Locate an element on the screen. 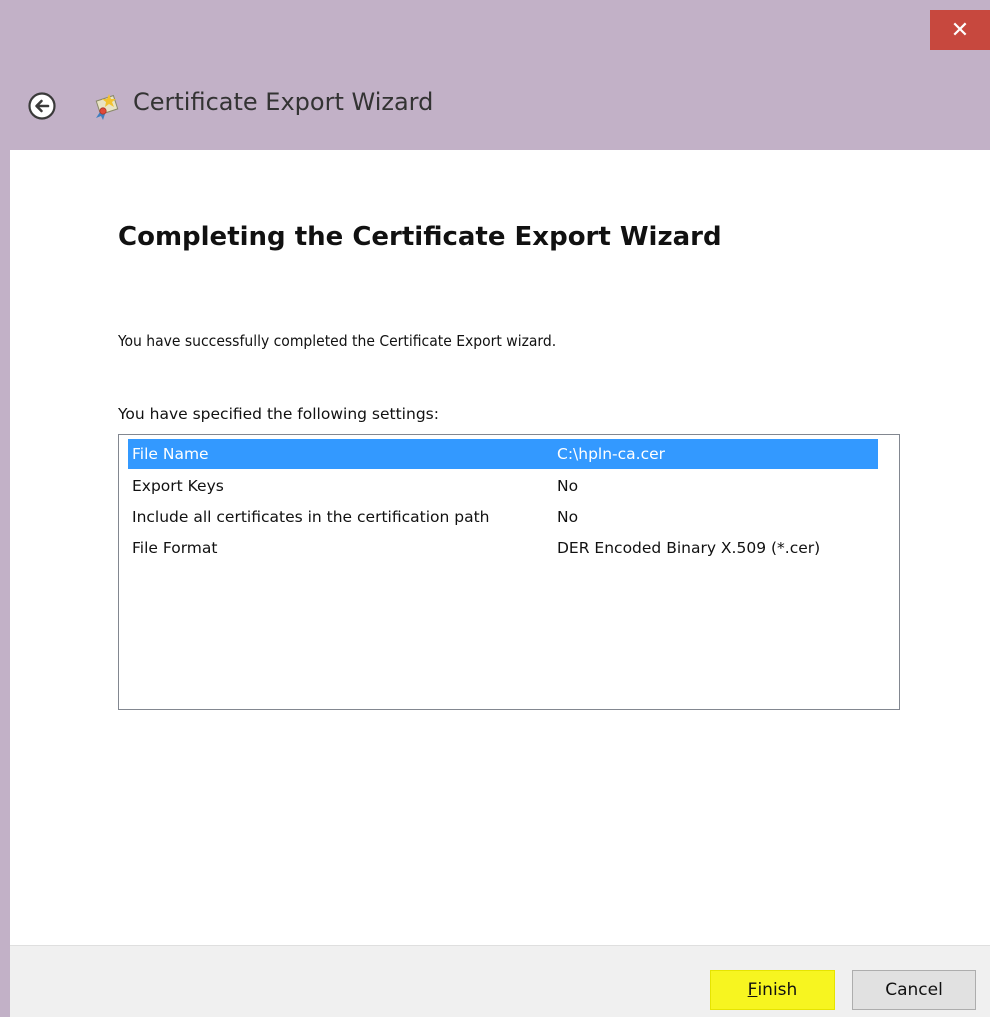 The image size is (996, 1017). close-icon: ✕ is located at coordinates (960, 30).